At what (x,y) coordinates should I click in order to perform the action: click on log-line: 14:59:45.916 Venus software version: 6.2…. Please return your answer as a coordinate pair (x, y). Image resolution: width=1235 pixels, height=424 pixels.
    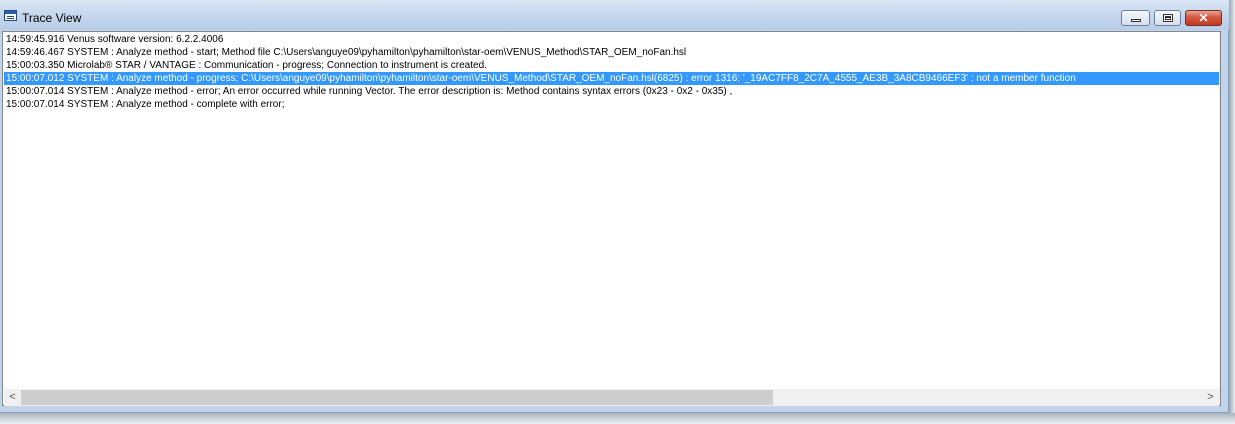
    Looking at the image, I should click on (611, 39).